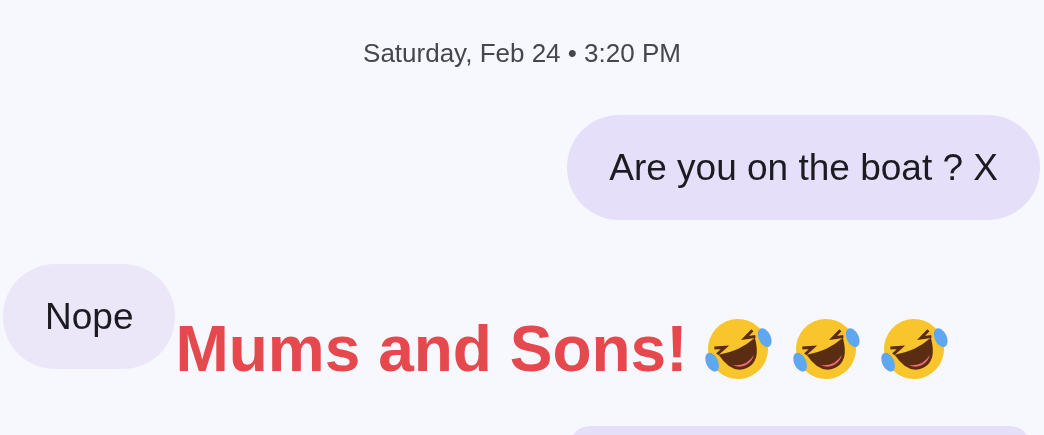  Describe the element at coordinates (803, 167) in the screenshot. I see `message-bubble: Are you on the boat ? X` at that location.